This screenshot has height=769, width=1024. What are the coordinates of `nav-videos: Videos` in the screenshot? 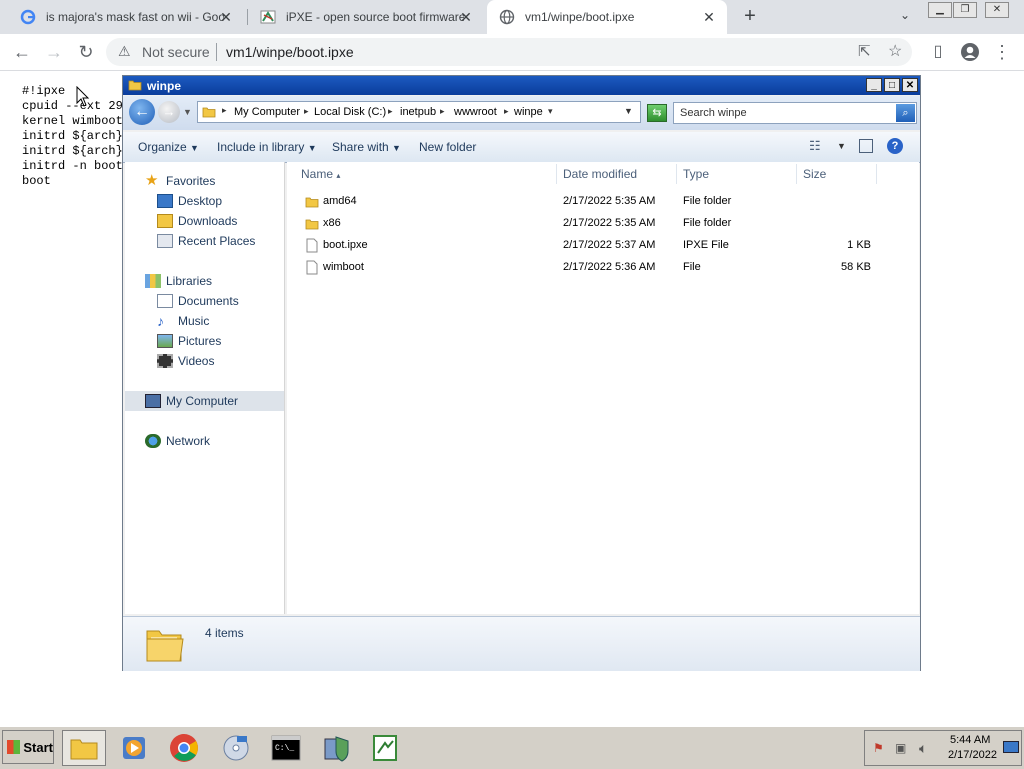 It's located at (185, 361).